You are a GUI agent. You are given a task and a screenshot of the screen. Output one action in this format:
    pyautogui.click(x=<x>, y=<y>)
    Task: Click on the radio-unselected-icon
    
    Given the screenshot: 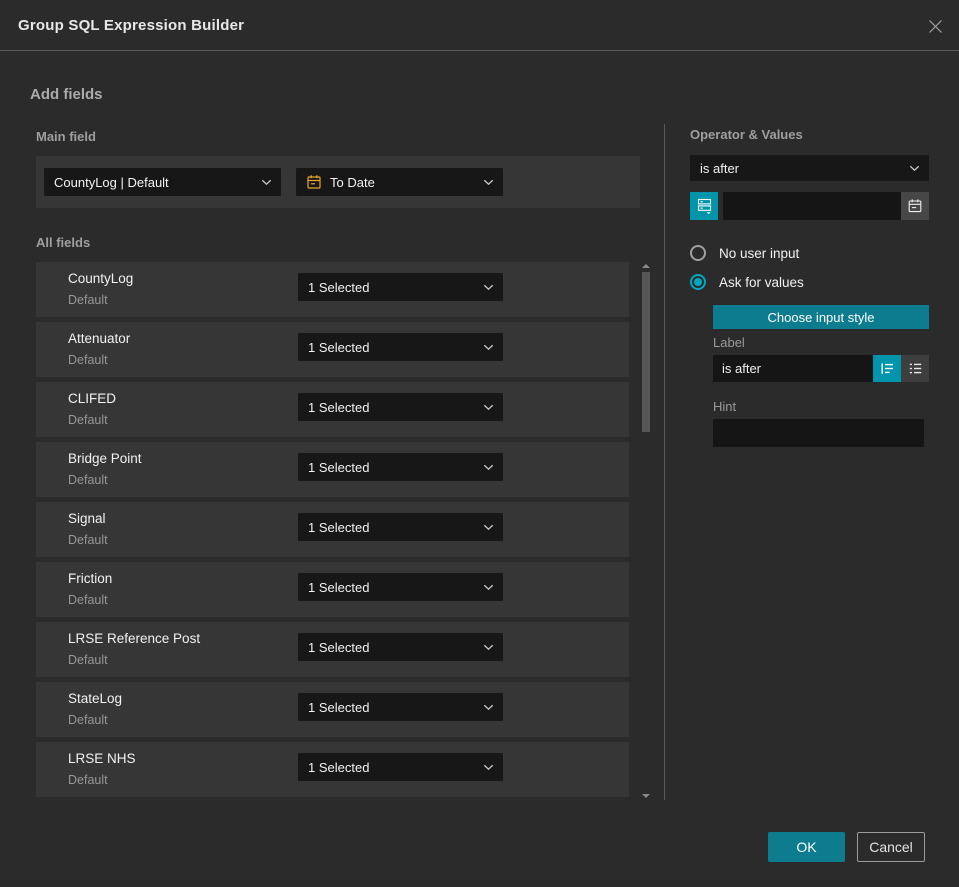 What is the action you would take?
    pyautogui.click(x=698, y=253)
    